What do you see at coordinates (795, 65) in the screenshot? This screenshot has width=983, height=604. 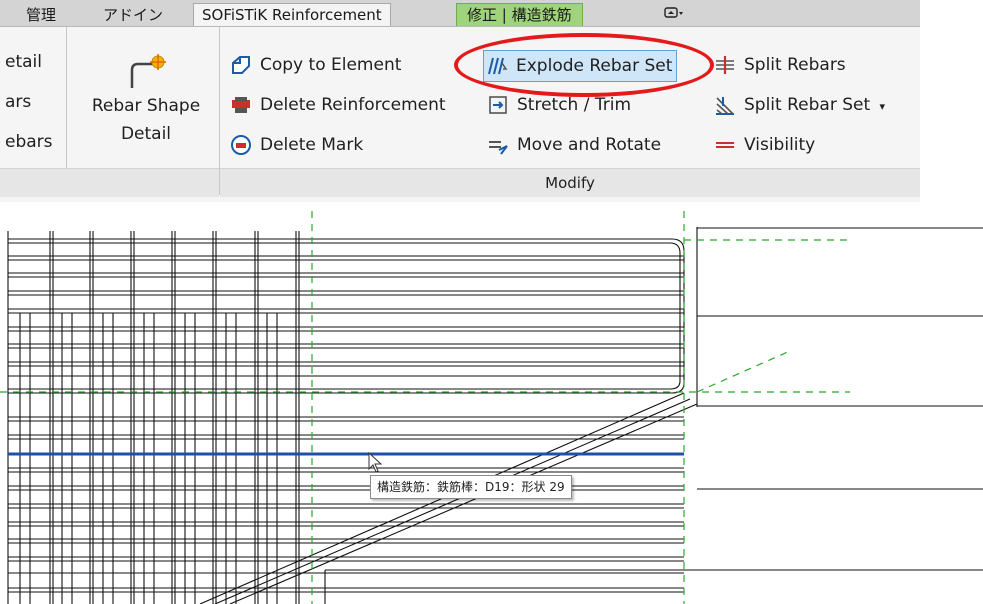 I see `split-rebars-label: Split Rebars` at bounding box center [795, 65].